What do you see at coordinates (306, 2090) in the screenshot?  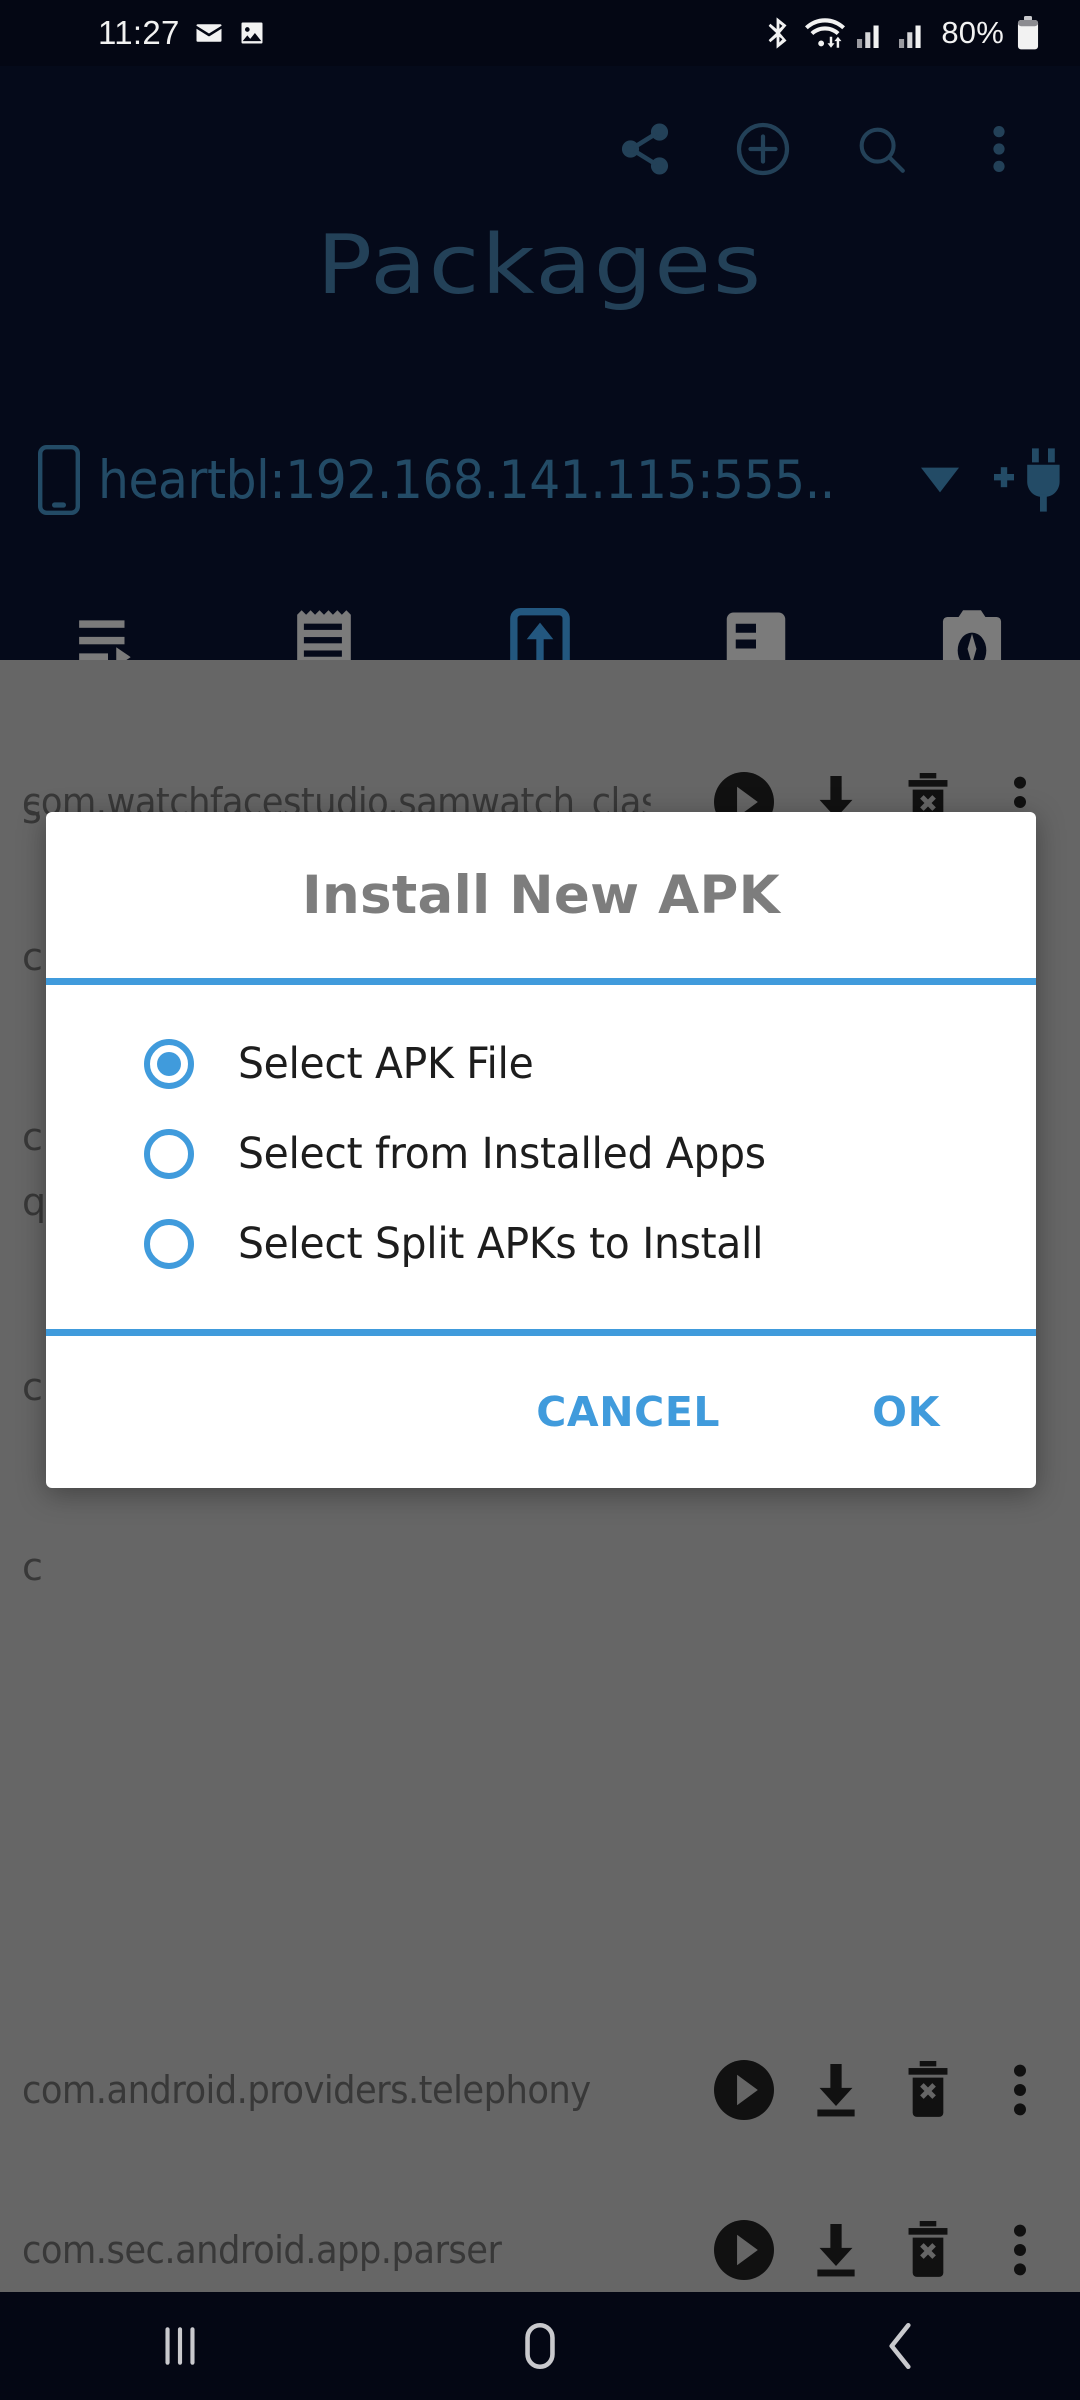 I see `package-name: com.android.providers.telephony` at bounding box center [306, 2090].